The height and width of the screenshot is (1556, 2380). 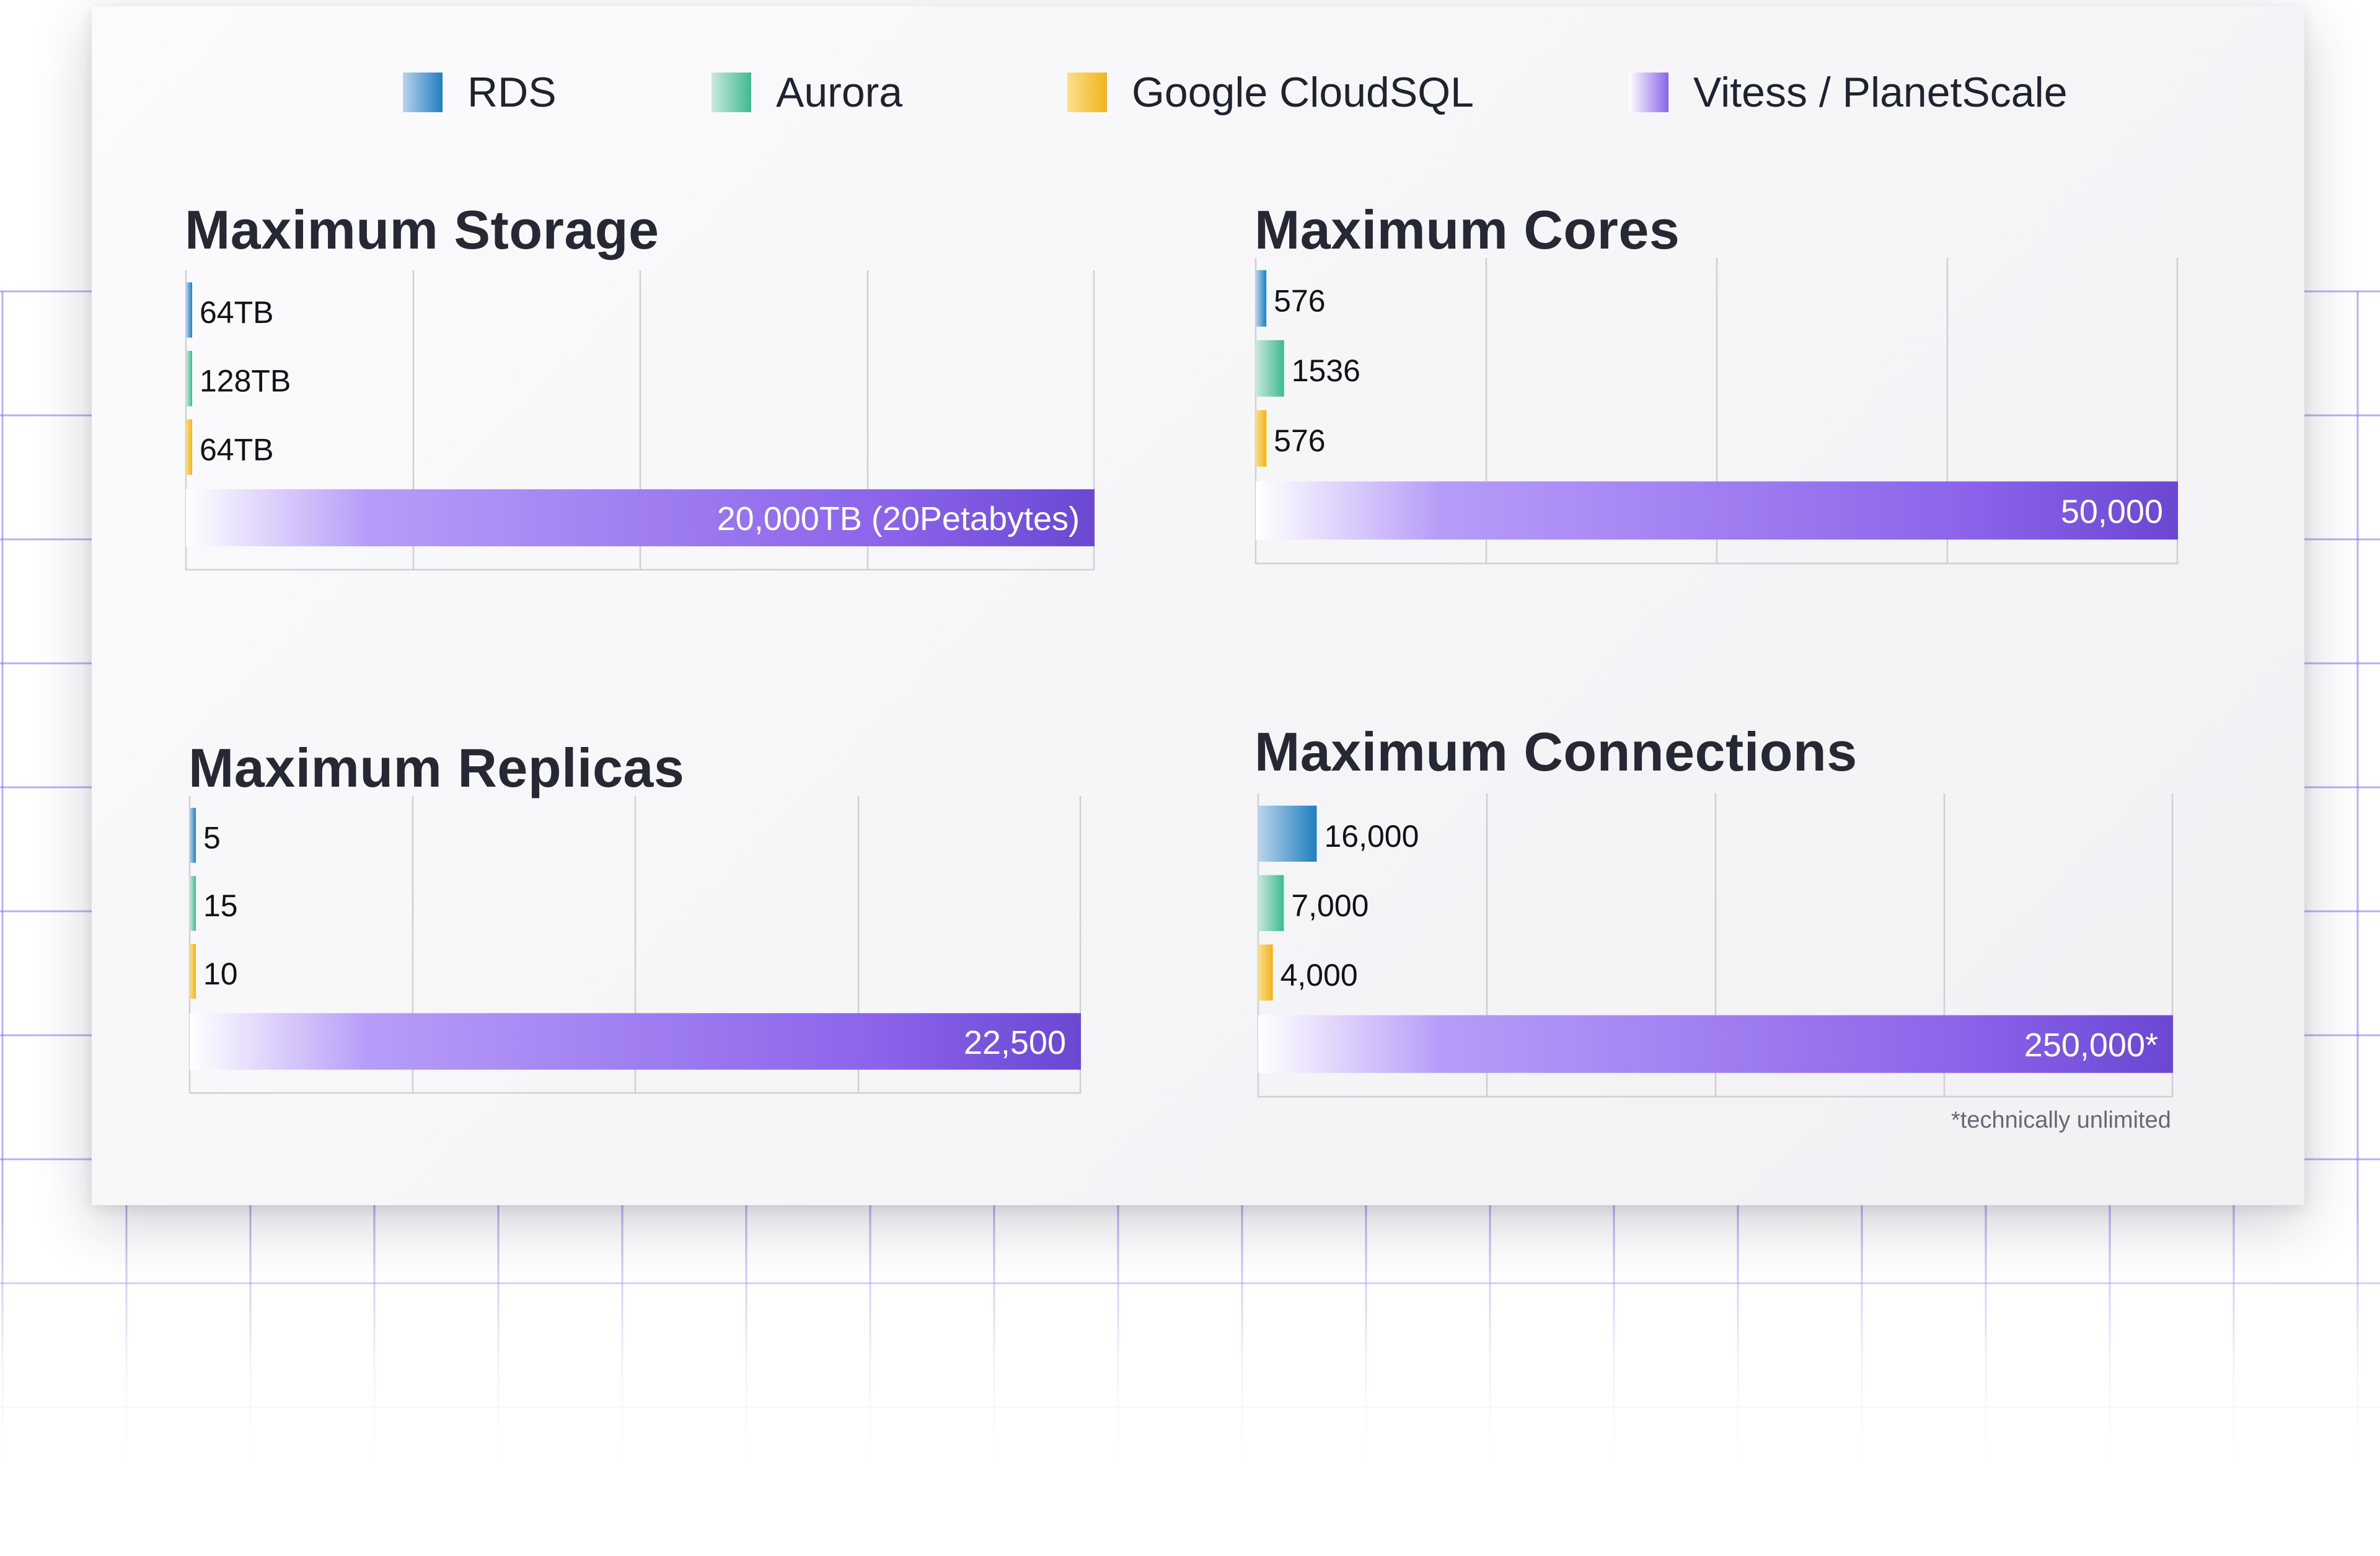 What do you see at coordinates (245, 381) in the screenshot?
I see `data-label: 128TB` at bounding box center [245, 381].